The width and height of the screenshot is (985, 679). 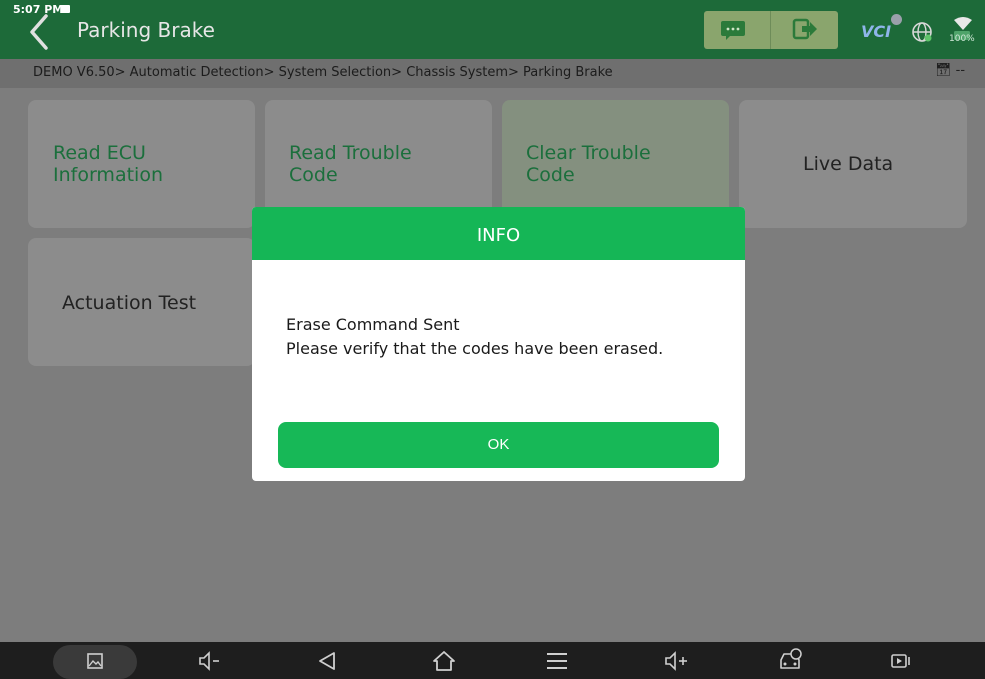 What do you see at coordinates (922, 32) in the screenshot?
I see `globe-icon` at bounding box center [922, 32].